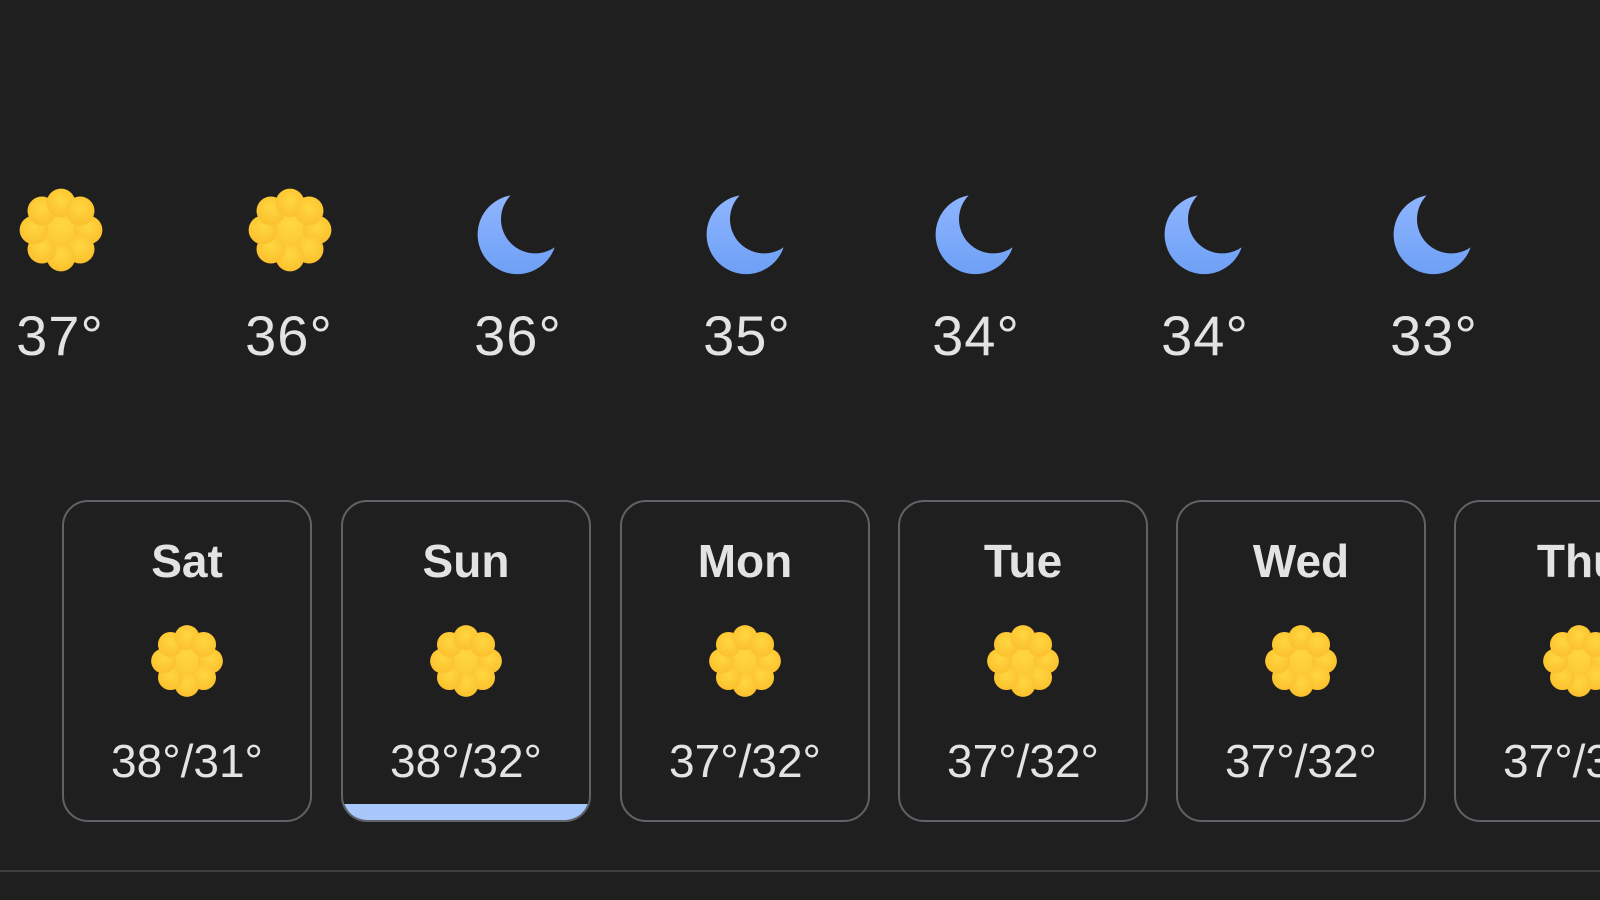 This screenshot has height=900, width=1600. I want to click on hourly-temp: 35°, so click(747, 335).